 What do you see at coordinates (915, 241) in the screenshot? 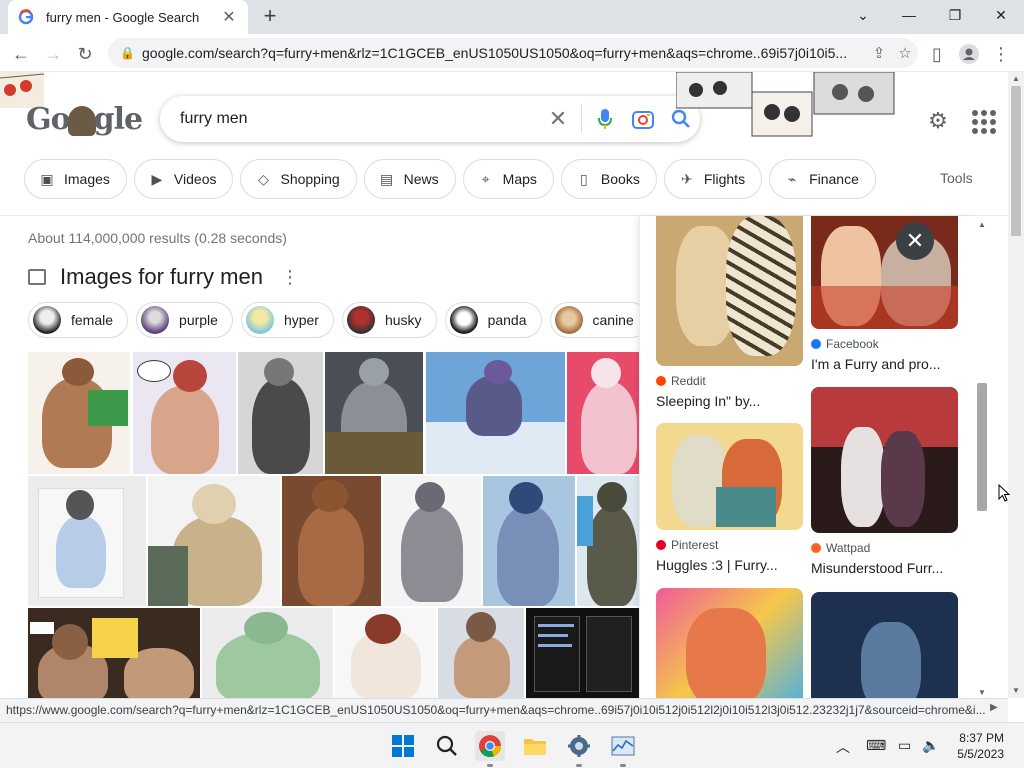
I see `close-panel-icon: ✕` at bounding box center [915, 241].